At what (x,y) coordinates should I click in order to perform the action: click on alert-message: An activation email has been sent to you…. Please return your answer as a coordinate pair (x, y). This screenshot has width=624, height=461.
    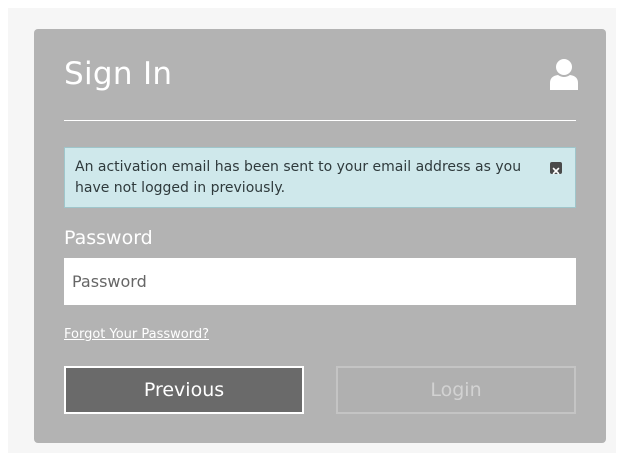
    Looking at the image, I should click on (298, 177).